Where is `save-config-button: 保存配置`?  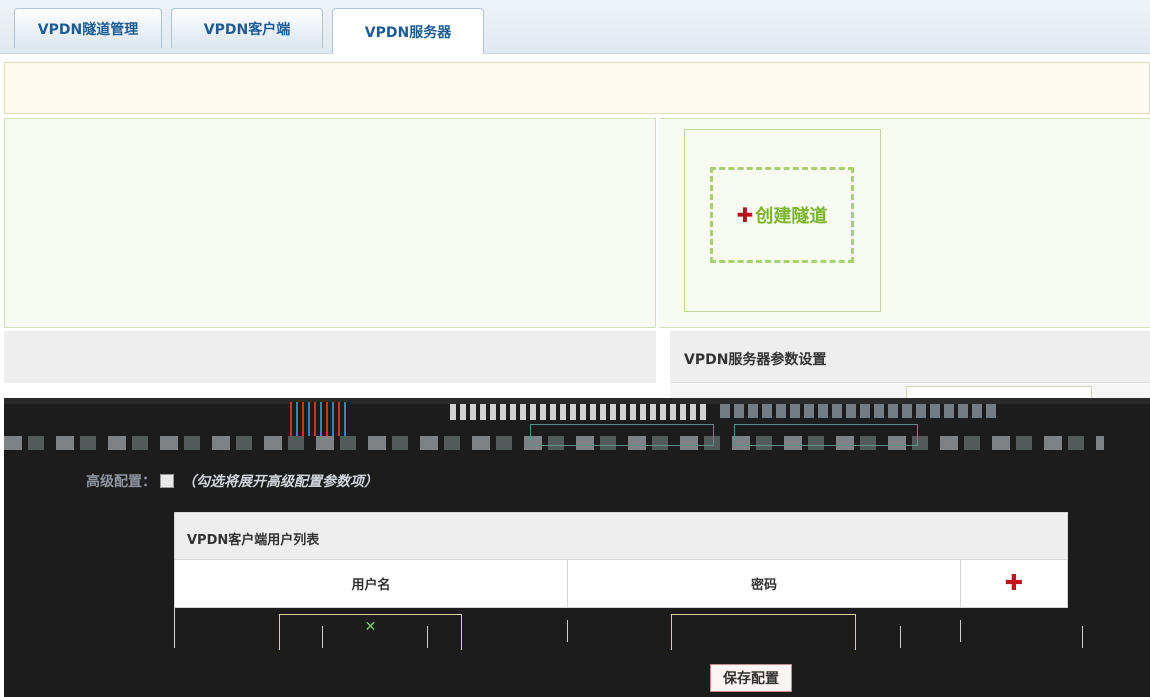 save-config-button: 保存配置 is located at coordinates (751, 678).